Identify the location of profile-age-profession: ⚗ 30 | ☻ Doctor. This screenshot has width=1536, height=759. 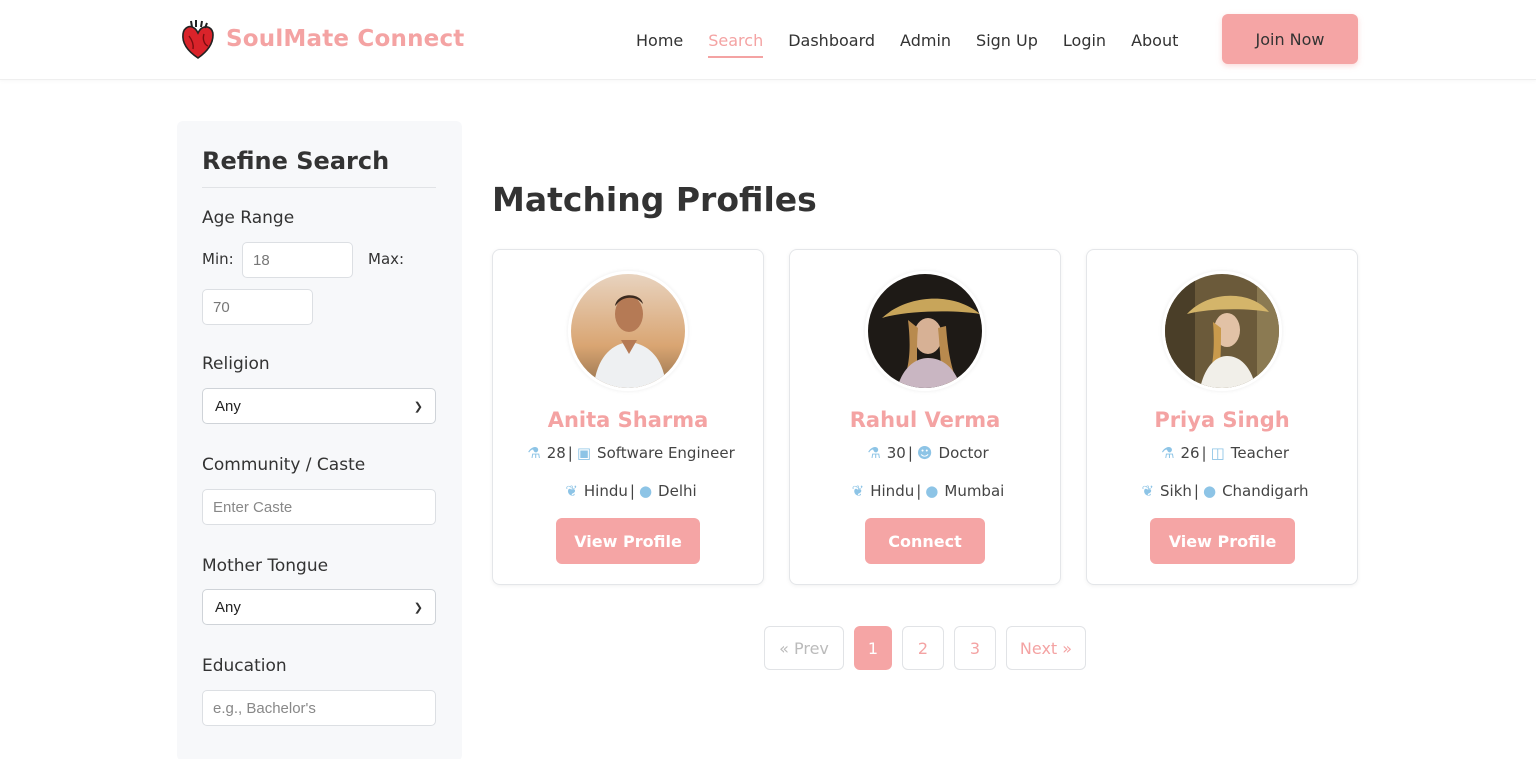
(925, 453).